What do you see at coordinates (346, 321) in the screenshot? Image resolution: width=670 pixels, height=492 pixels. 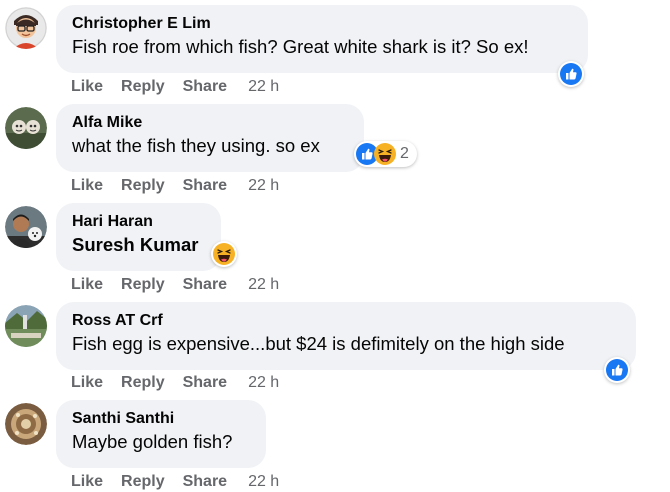 I see `comment-author: Ross AT Crf` at bounding box center [346, 321].